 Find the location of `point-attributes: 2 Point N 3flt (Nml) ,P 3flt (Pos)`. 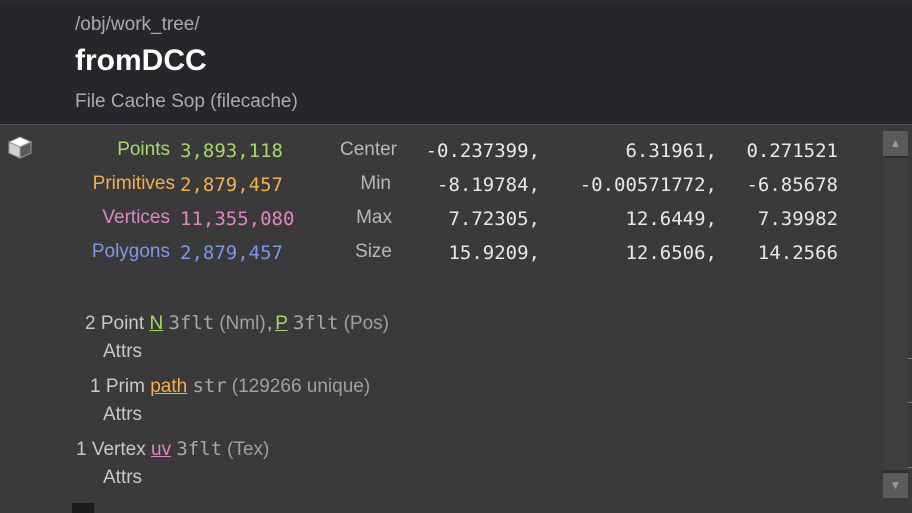

point-attributes: 2 Point N 3flt (Nml) ,P 3flt (Pos) is located at coordinates (237, 323).